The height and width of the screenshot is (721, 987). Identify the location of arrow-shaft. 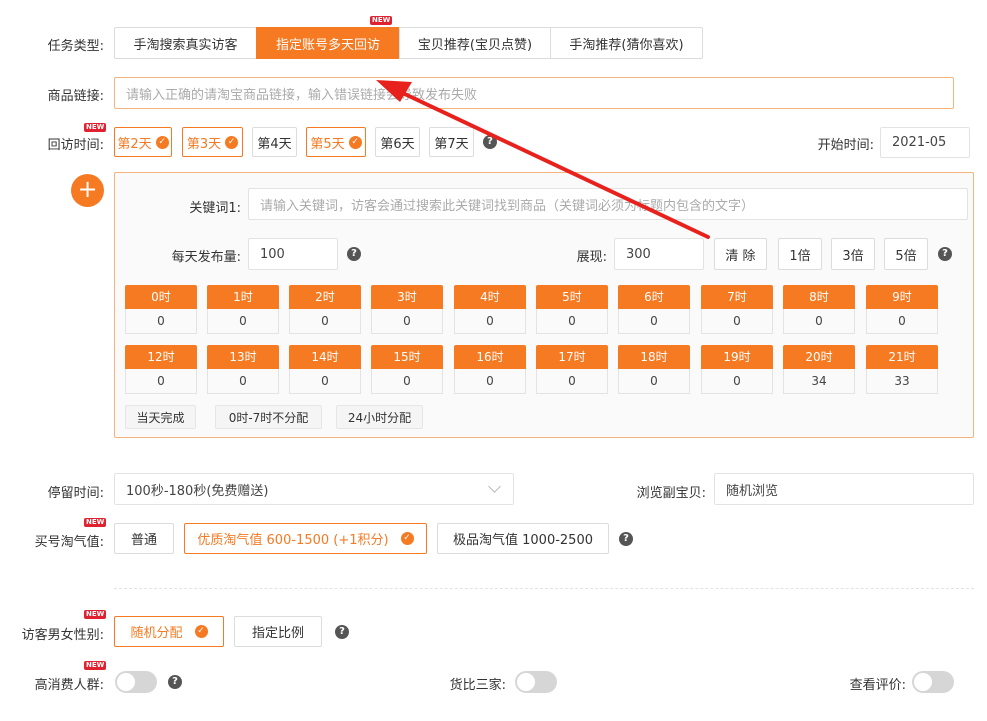
(550, 162).